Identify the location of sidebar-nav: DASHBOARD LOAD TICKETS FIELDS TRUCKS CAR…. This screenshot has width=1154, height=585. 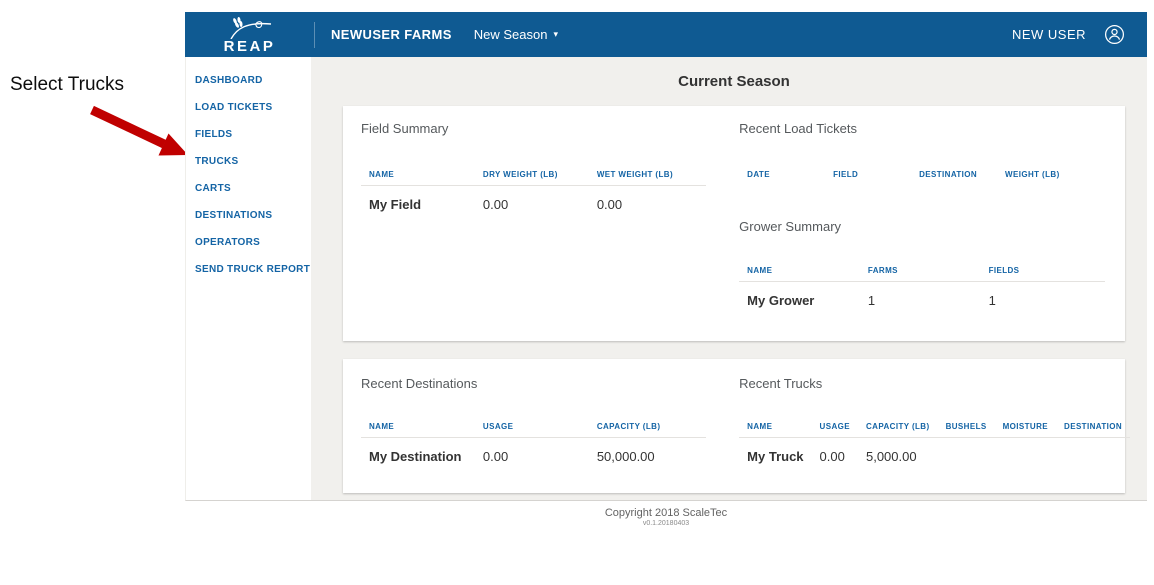
(248, 278).